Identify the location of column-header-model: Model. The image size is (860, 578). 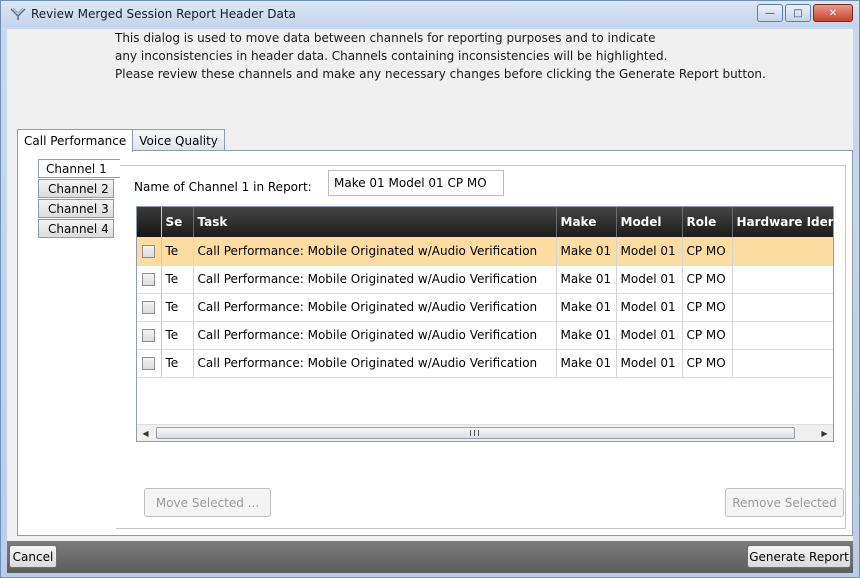
(649, 222).